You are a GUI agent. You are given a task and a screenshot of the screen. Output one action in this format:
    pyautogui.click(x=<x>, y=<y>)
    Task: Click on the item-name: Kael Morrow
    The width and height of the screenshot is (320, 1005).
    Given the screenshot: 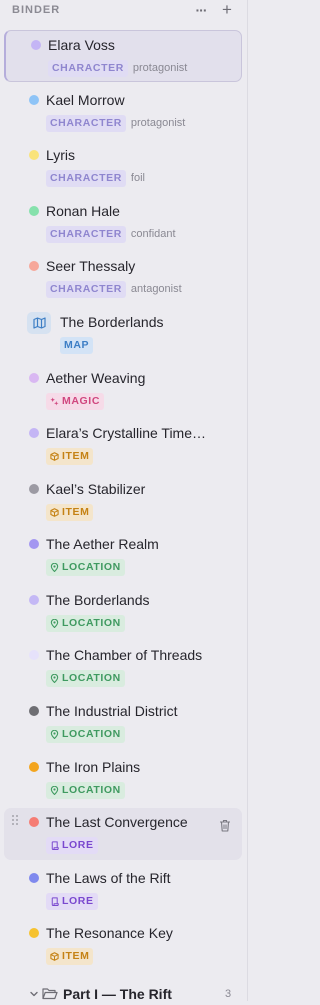 What is the action you would take?
    pyautogui.click(x=85, y=100)
    